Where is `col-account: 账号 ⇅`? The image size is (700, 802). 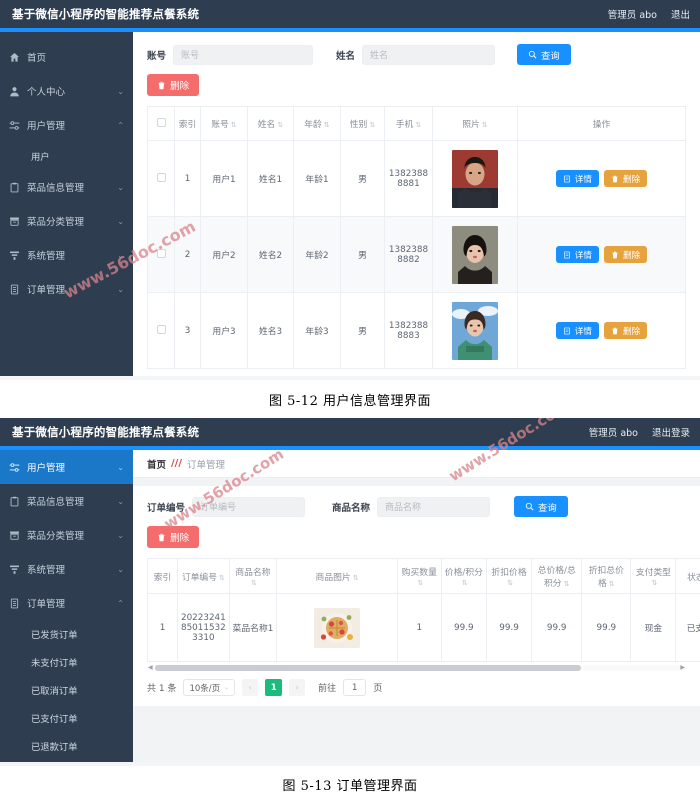 col-account: 账号 ⇅ is located at coordinates (224, 123).